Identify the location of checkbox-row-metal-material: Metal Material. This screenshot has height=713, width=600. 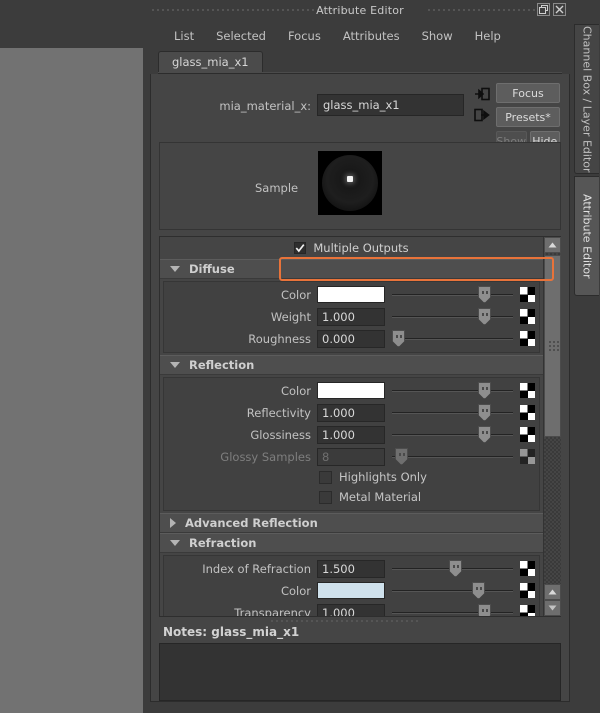
(351, 498).